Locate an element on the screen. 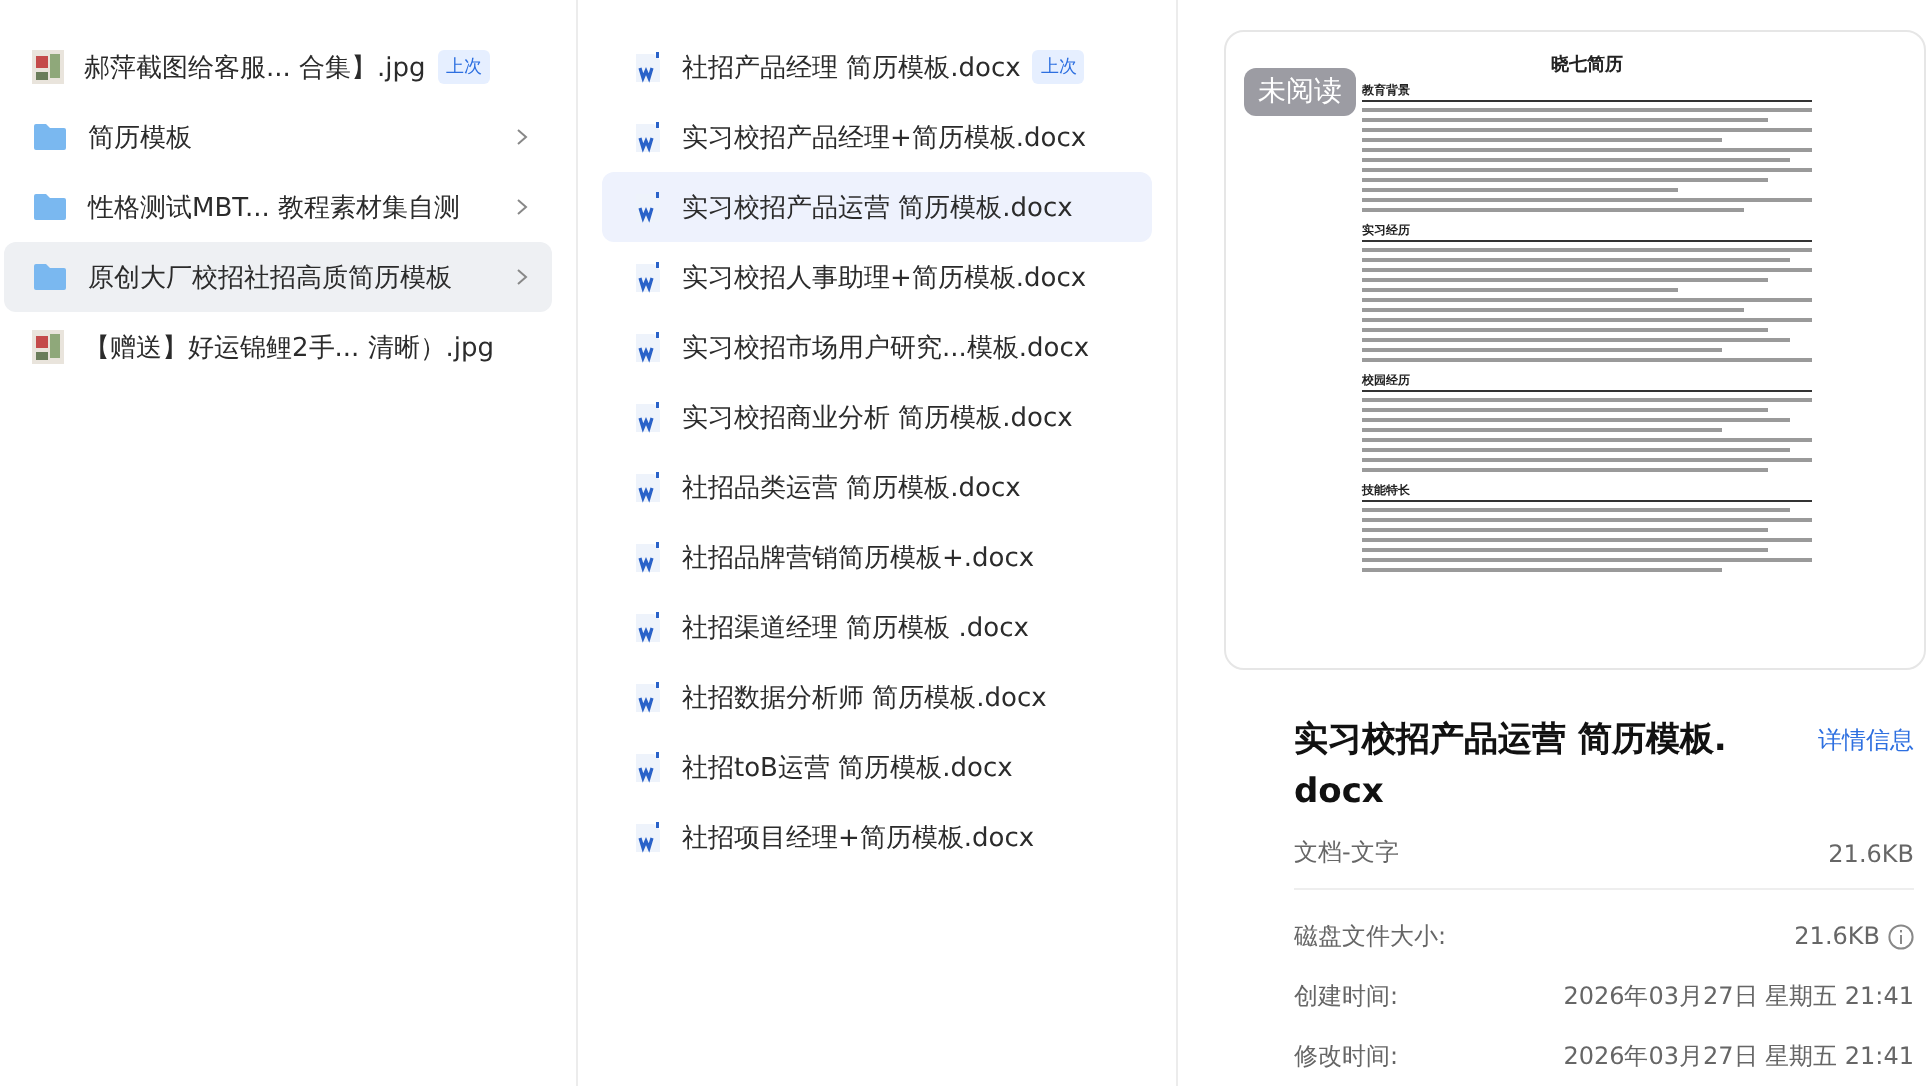 The height and width of the screenshot is (1086, 1932). item-name: 性格测试MBT... 教程素材集自测 is located at coordinates (274, 208).